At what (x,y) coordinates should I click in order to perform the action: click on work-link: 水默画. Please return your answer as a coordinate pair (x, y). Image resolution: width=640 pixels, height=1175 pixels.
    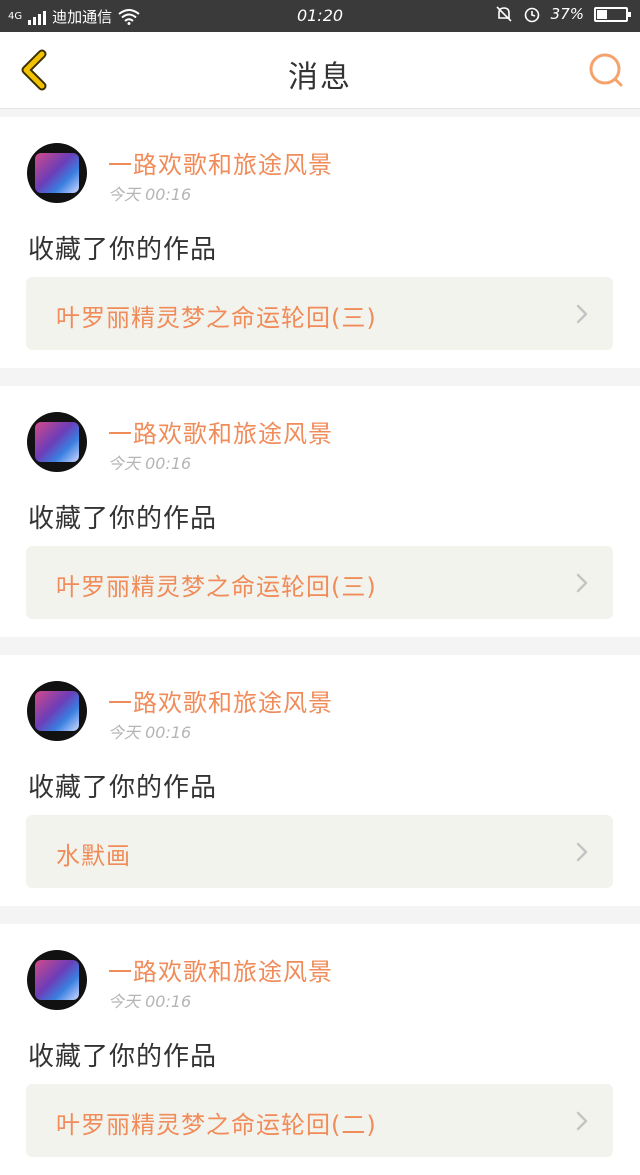
    Looking at the image, I should click on (319, 851).